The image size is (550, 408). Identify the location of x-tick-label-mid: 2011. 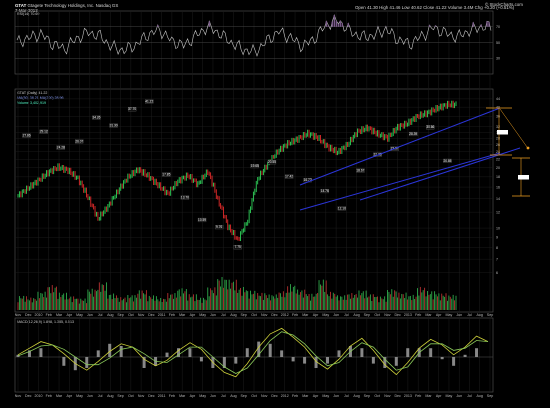
(162, 315).